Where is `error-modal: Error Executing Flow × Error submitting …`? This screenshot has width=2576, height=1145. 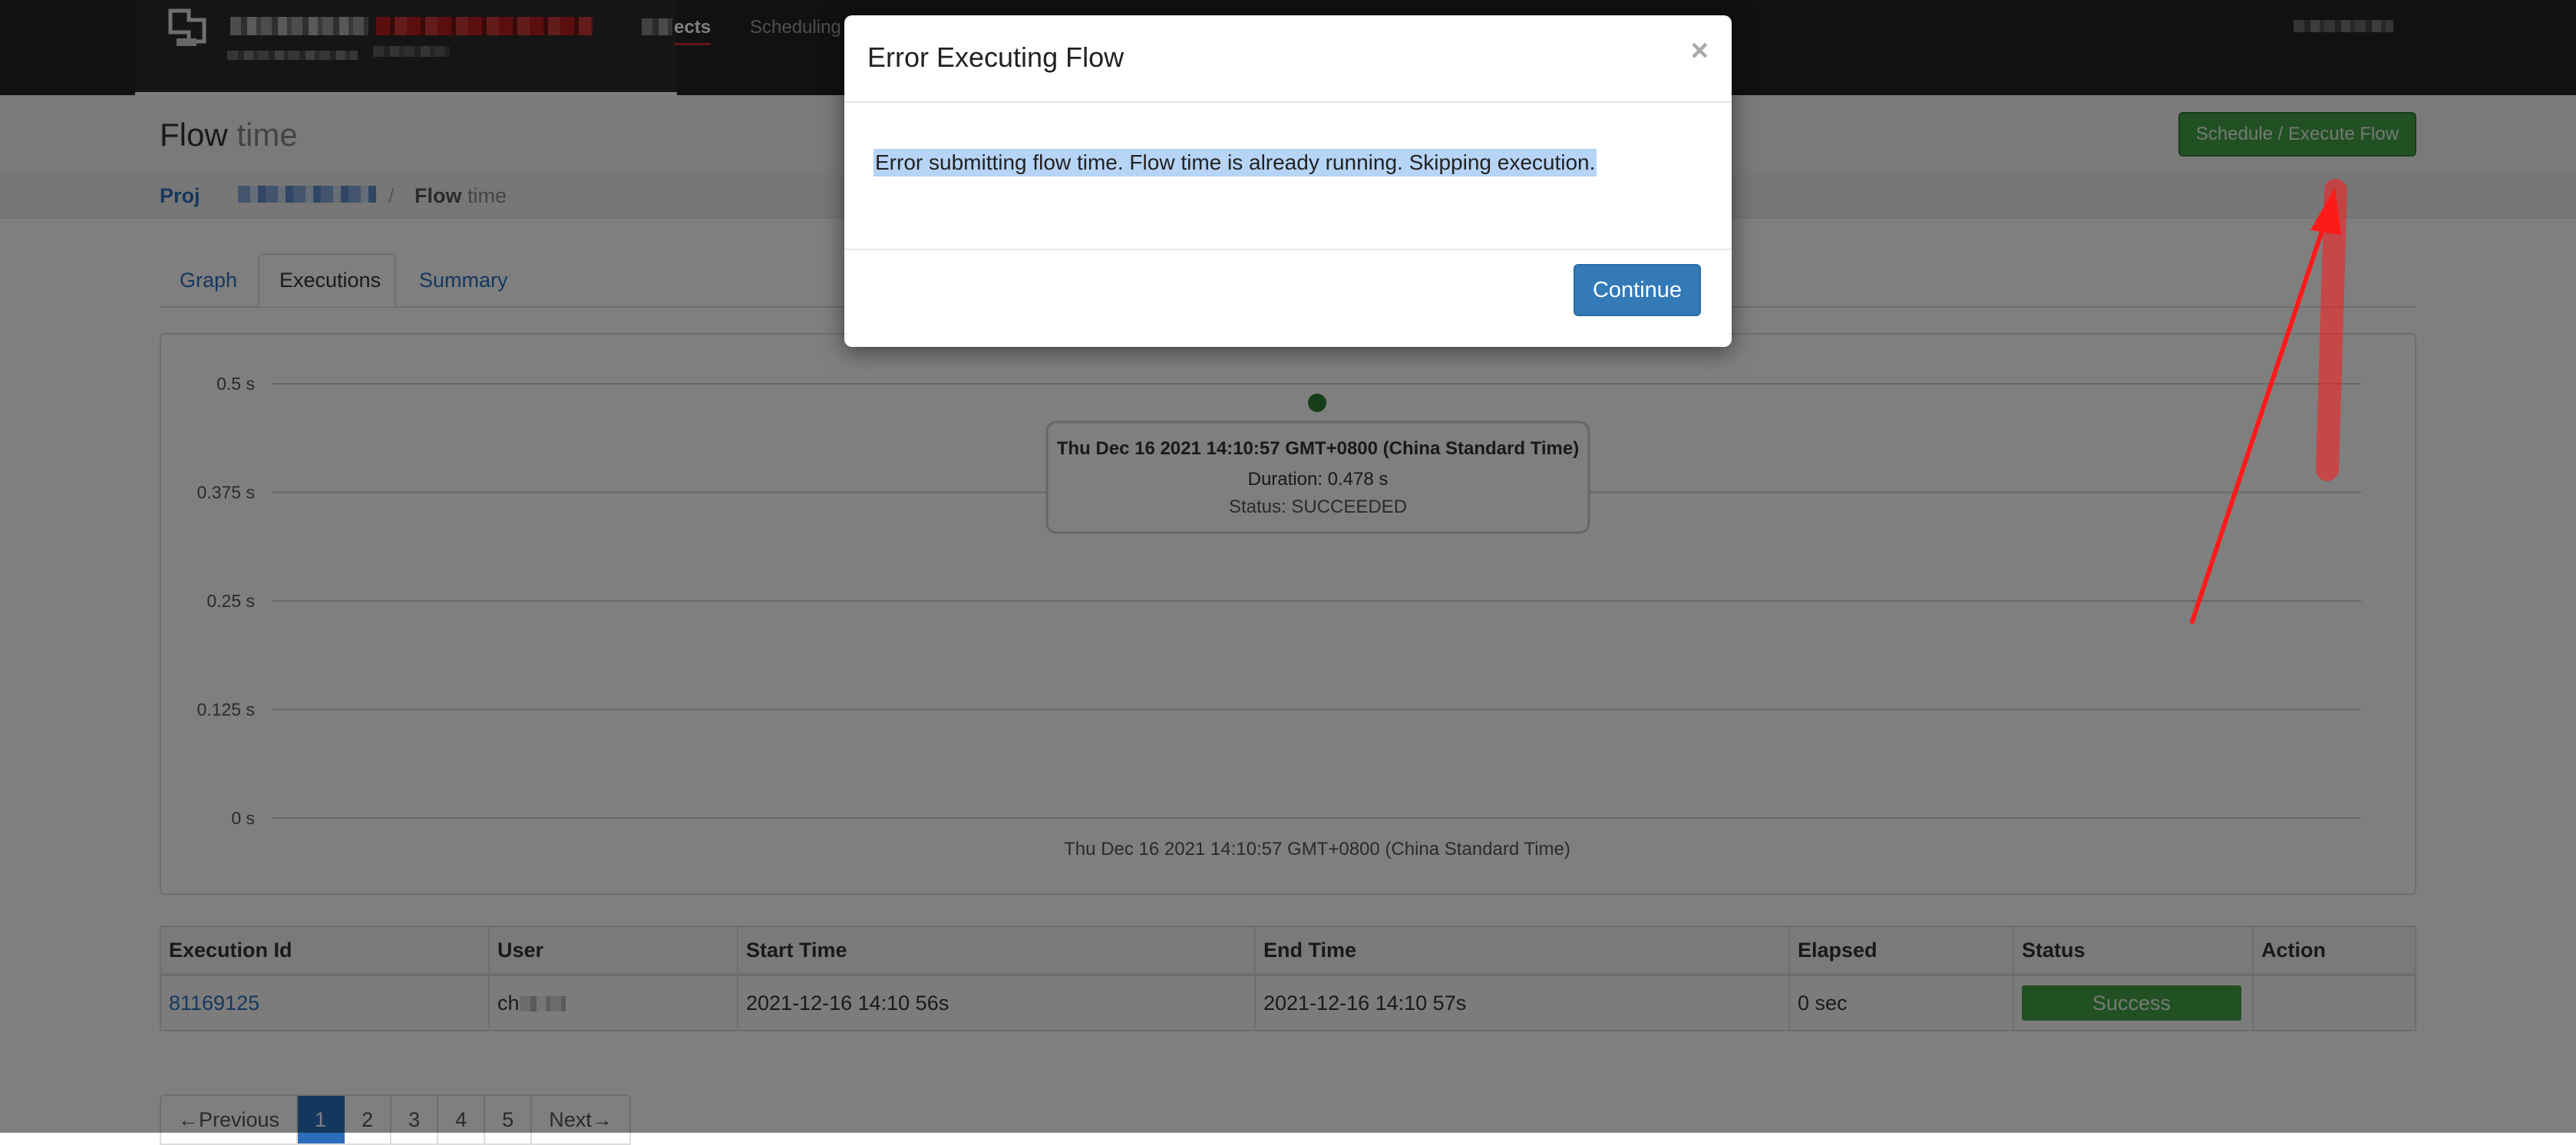
error-modal: Error Executing Flow × Error submitting … is located at coordinates (1288, 181).